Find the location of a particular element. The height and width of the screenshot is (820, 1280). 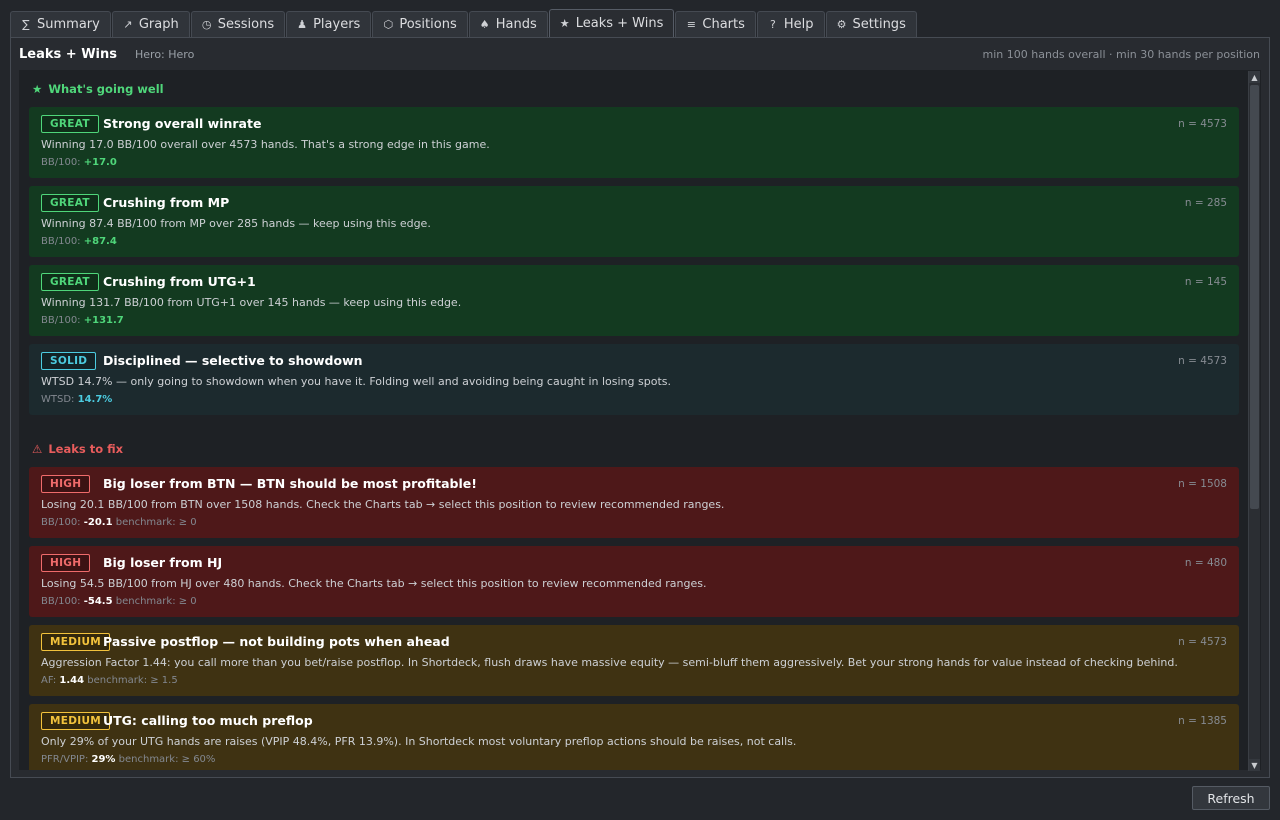

sample-size: n = 1508 is located at coordinates (1202, 484).